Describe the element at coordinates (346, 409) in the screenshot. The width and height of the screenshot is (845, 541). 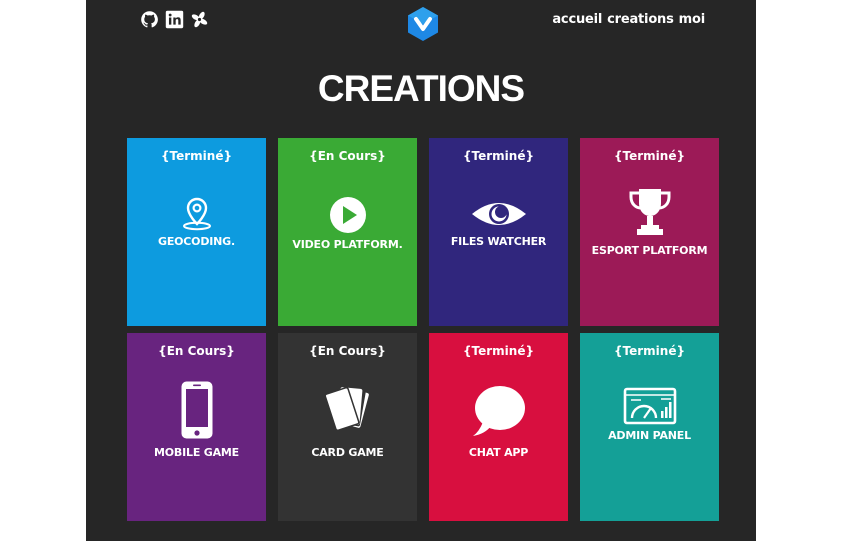
I see `cards-icon` at that location.